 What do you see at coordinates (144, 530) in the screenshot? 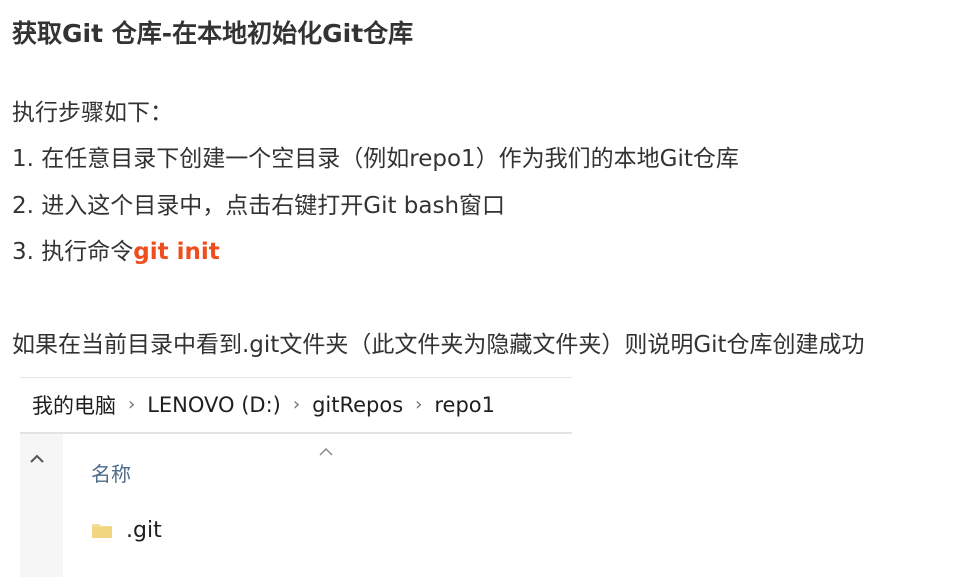
I see `file-name: .git` at bounding box center [144, 530].